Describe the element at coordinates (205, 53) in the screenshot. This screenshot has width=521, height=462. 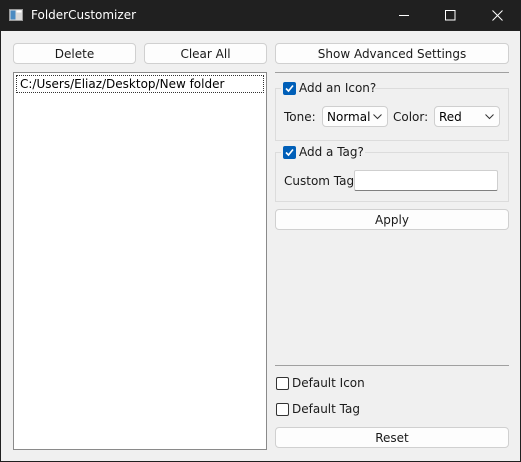
I see `clear-all-button: Clear All` at that location.